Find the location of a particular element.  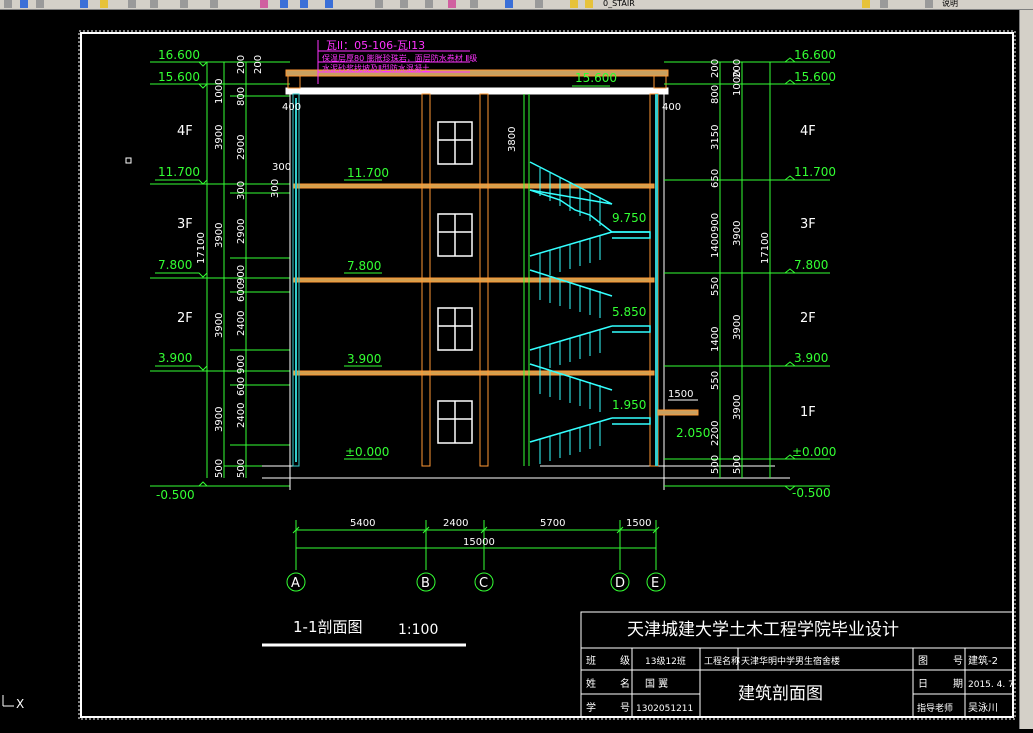

left-inner-dim-900-b: 900 is located at coordinates (241, 364).